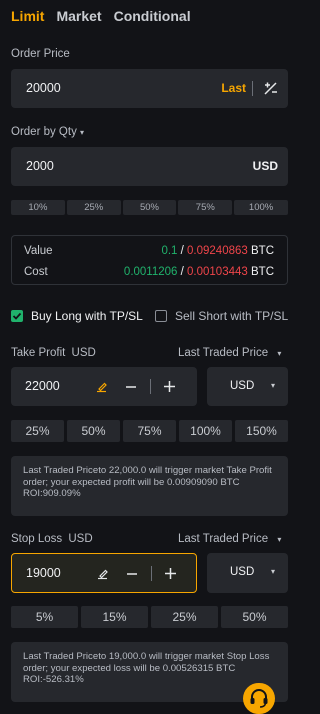 This screenshot has height=714, width=320. I want to click on qty-percent-row: 10% 25% 50% 75% 100%, so click(149, 207).